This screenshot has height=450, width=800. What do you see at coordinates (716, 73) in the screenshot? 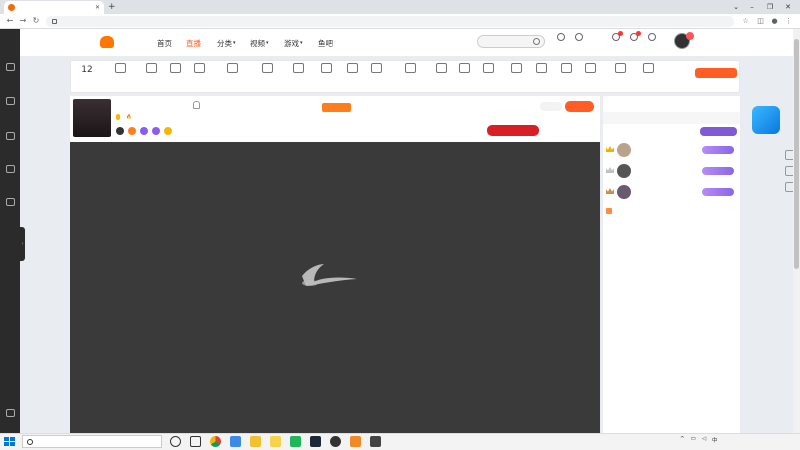
I see `pc-client-button` at bounding box center [716, 73].